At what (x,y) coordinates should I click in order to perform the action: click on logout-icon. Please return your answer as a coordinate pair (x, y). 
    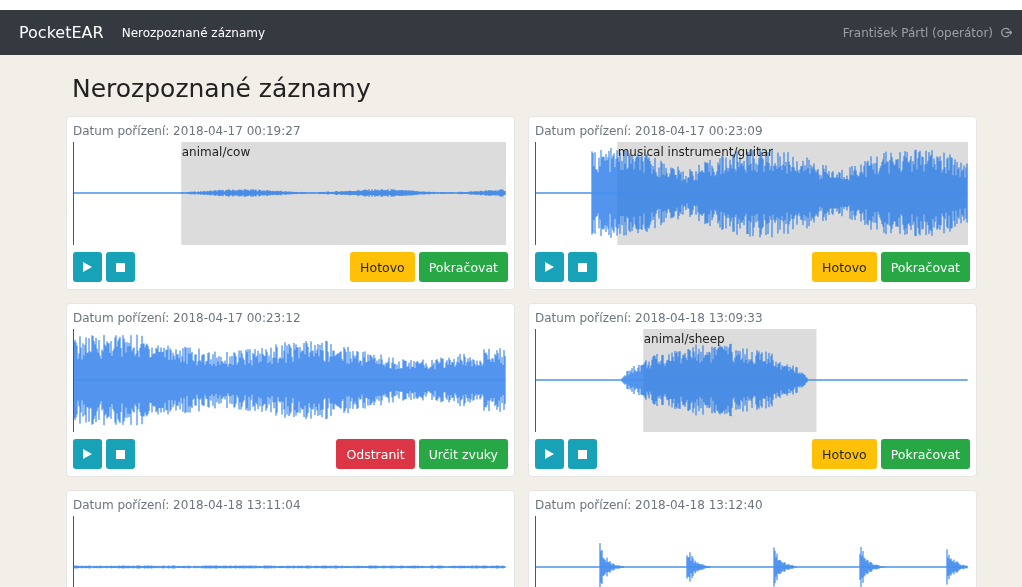
    Looking at the image, I should click on (1006, 32).